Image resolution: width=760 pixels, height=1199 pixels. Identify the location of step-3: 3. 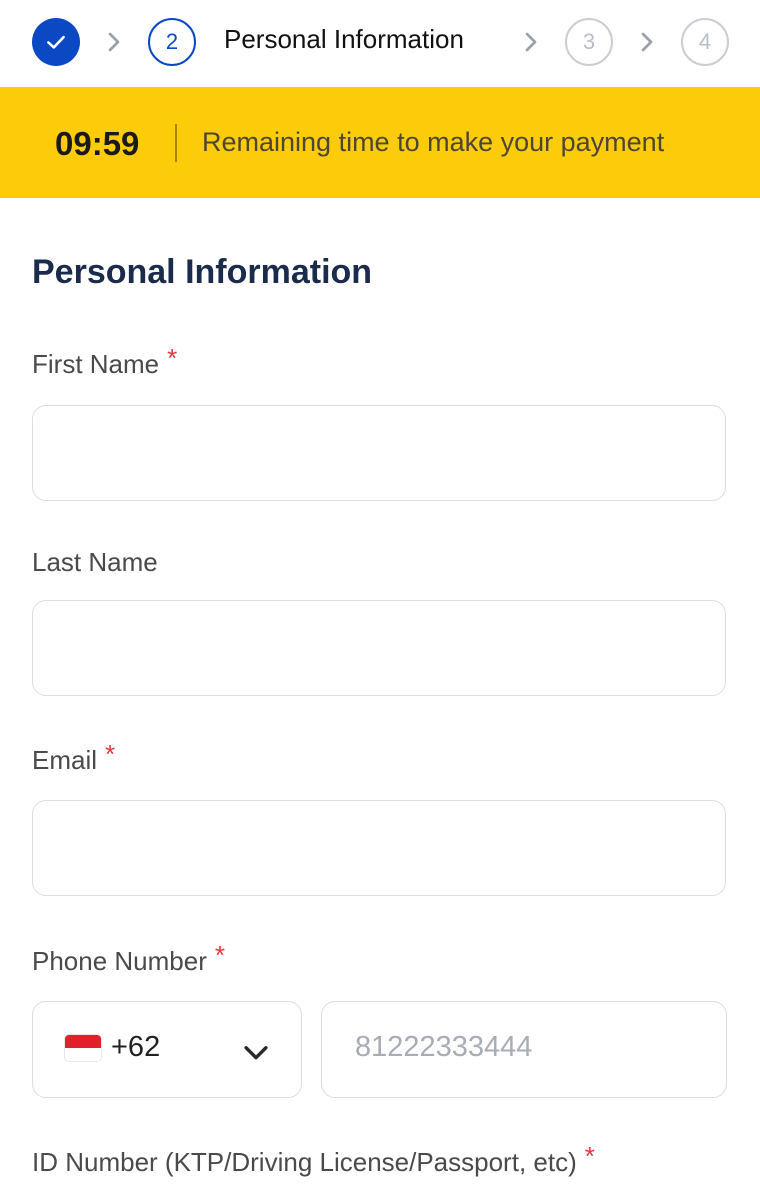
(589, 42).